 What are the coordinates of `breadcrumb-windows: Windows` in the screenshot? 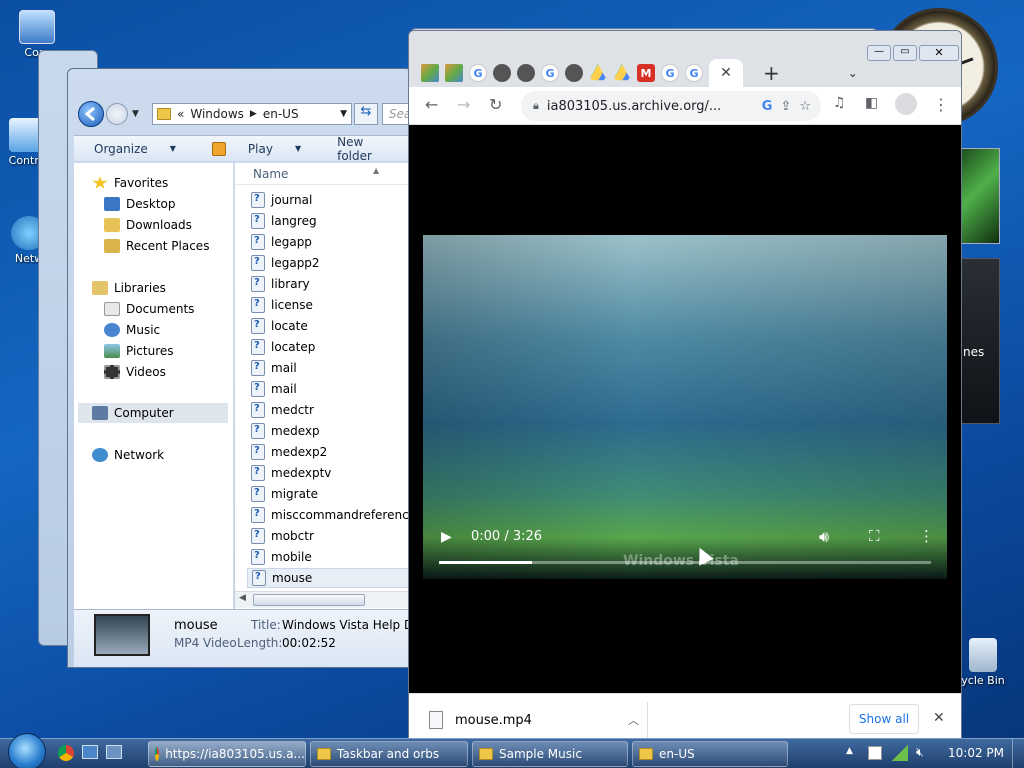 It's located at (217, 114).